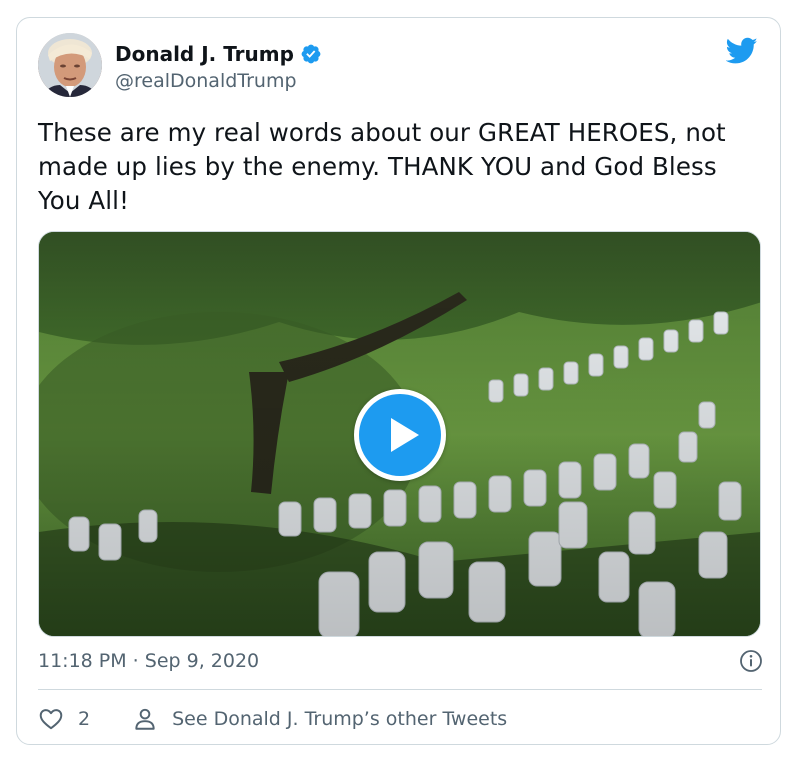 This screenshot has height=766, width=800. I want to click on verified-badge-icon, so click(311, 54).